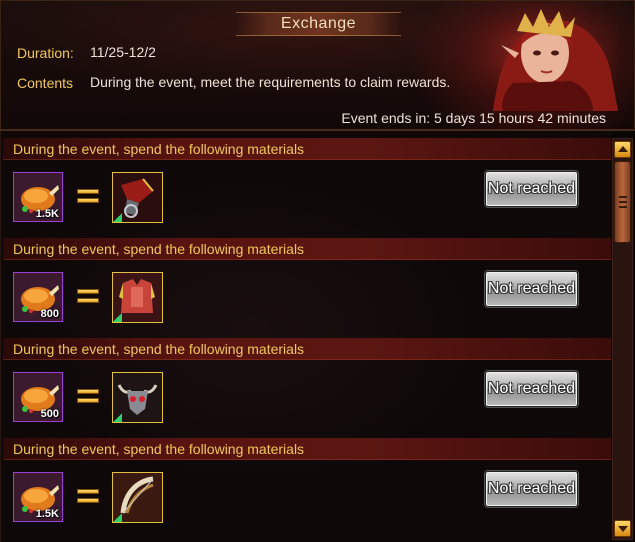 The width and height of the screenshot is (635, 542). What do you see at coordinates (38, 397) in the screenshot?
I see `roast-chicken-icon: 500` at bounding box center [38, 397].